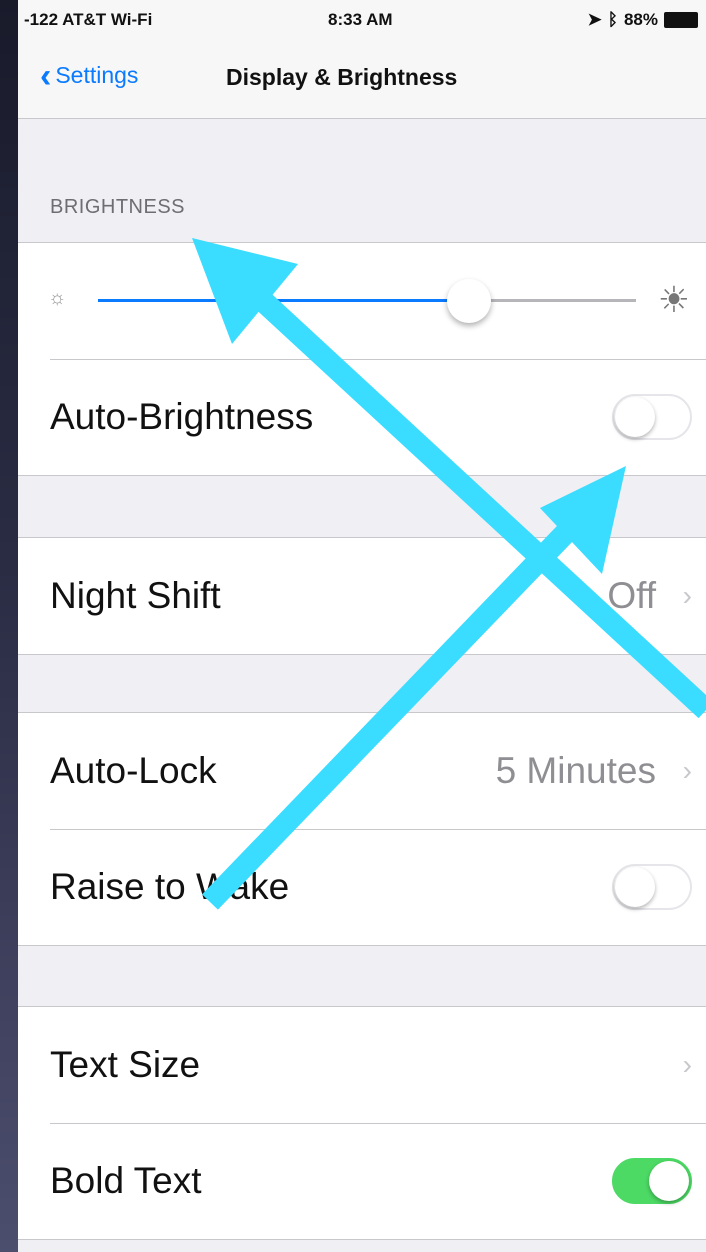  What do you see at coordinates (362, 1065) in the screenshot?
I see `text-size-row: Text Size ›` at bounding box center [362, 1065].